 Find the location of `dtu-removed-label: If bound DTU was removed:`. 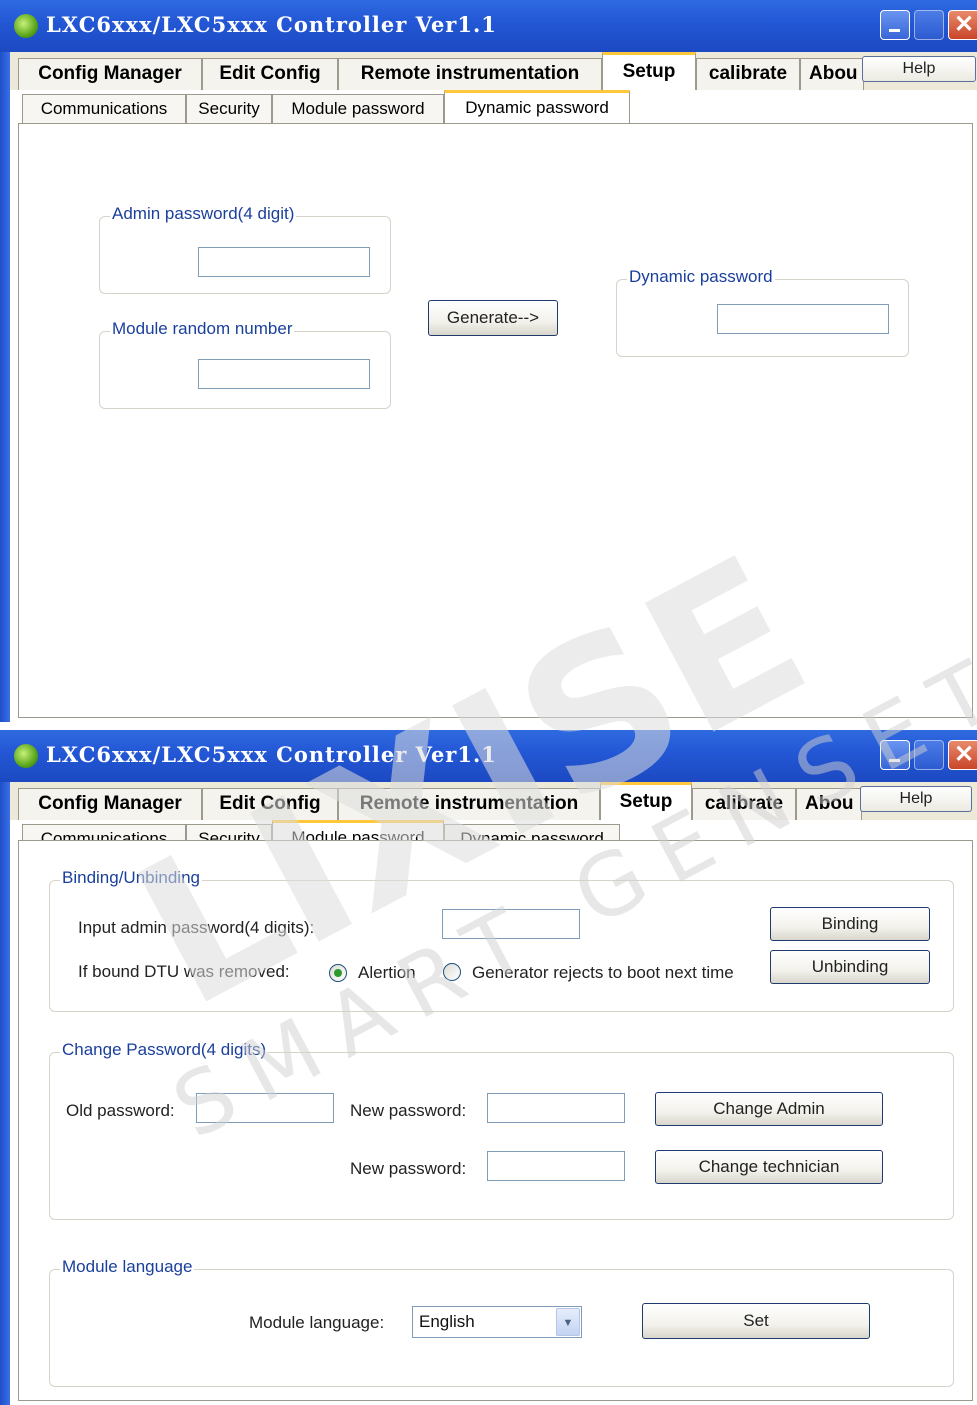

dtu-removed-label: If bound DTU was removed: is located at coordinates (184, 971).